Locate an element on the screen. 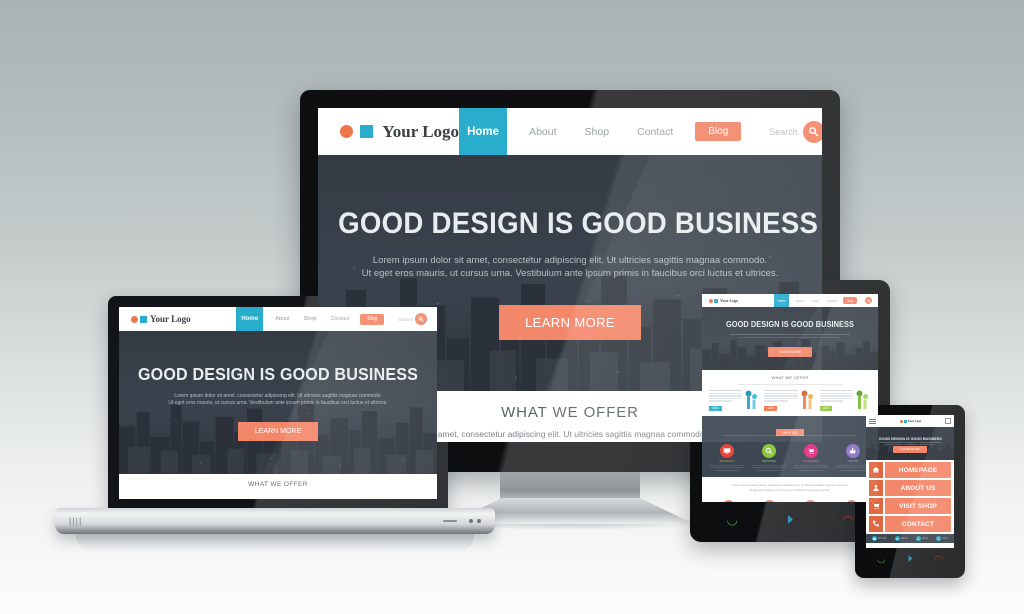 The width and height of the screenshot is (1024, 614). mobile-social-label: PHONE is located at coordinates (882, 538).